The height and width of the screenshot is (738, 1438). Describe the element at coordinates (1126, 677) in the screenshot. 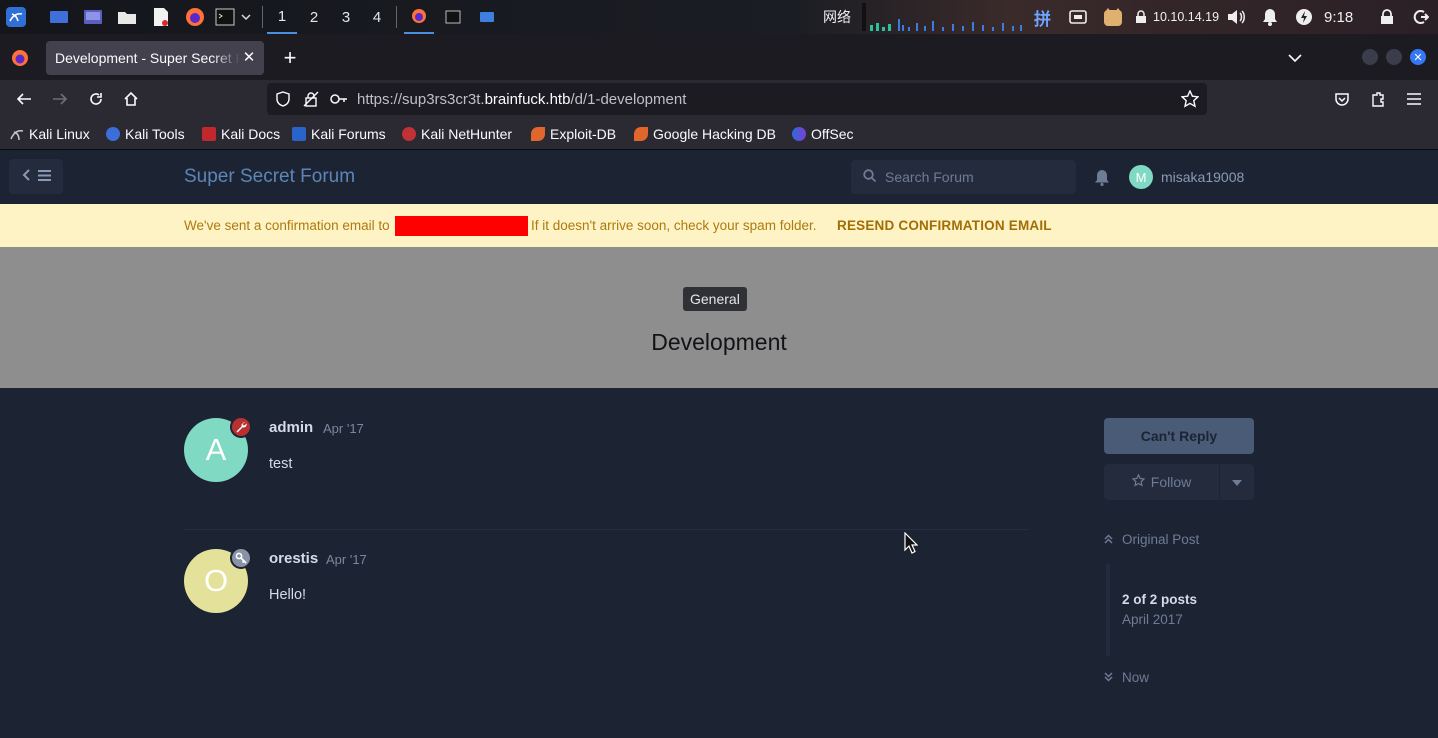

I see `now-link: Now` at that location.